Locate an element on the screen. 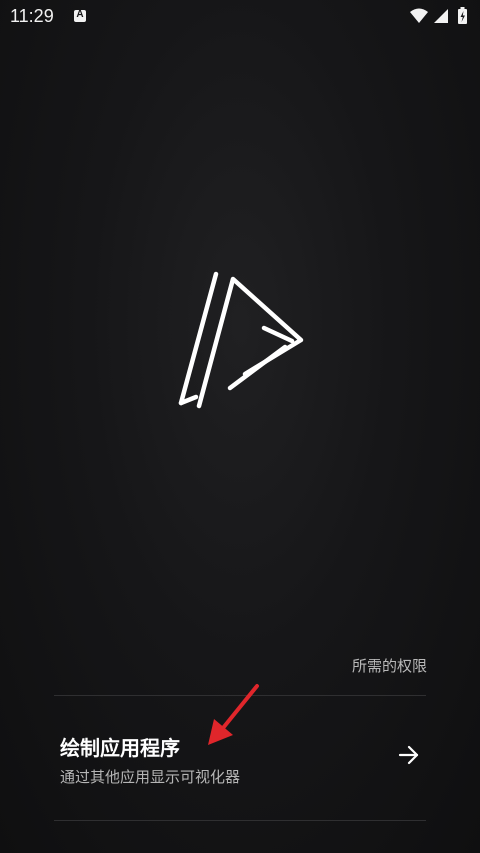 The image size is (480, 853). permission-item-description: 通过其他应用显示可视化器 is located at coordinates (150, 777).